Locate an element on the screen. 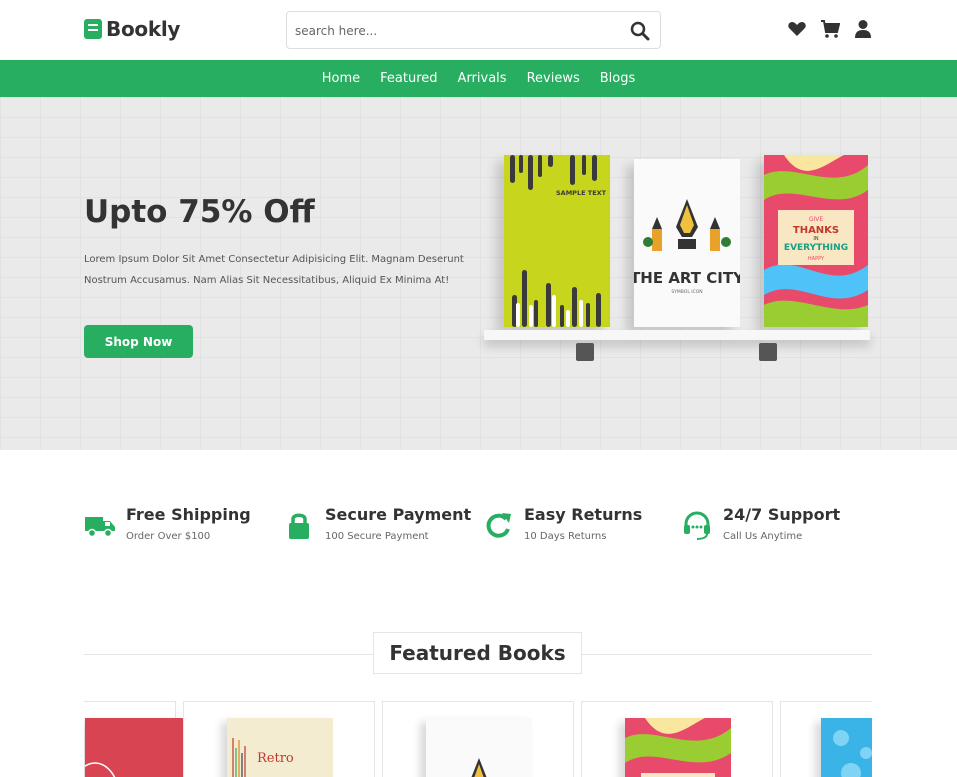 This screenshot has width=957, height=777. shelf-board is located at coordinates (677, 335).